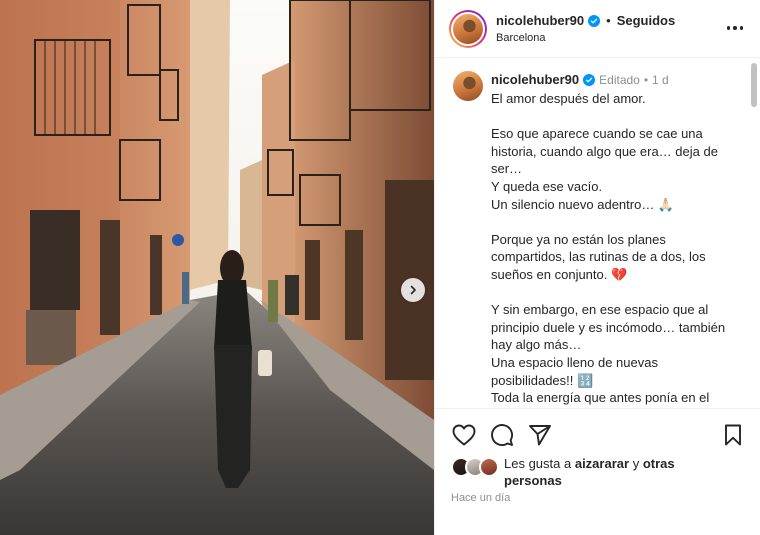  I want to click on caption-meta: nicolehuber90 Editado • 1 d, so click(580, 79).